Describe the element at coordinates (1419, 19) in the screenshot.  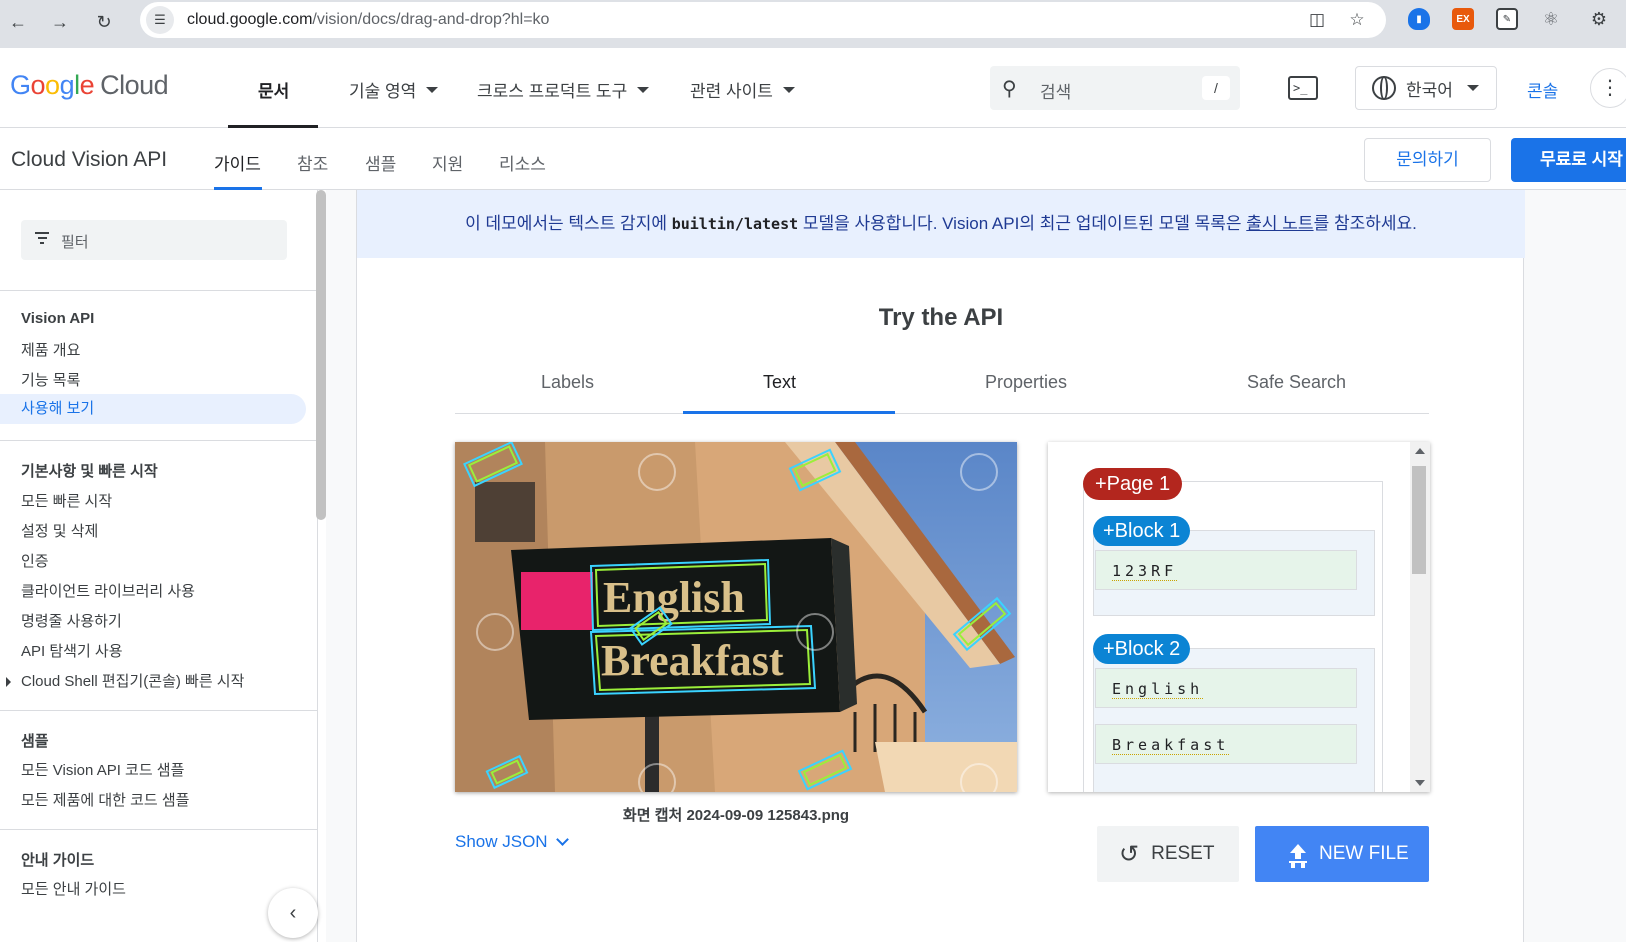
I see `shield-extension-icon: ▮` at that location.